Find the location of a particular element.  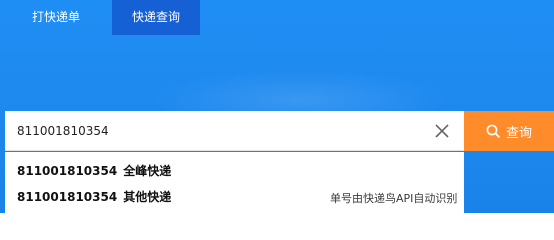

suggestion-carrier: 其他快递 is located at coordinates (147, 197).